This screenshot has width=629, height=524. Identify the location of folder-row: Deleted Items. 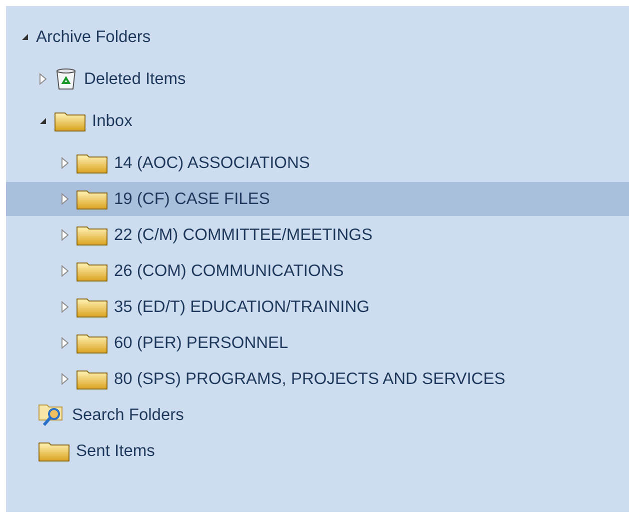
(317, 79).